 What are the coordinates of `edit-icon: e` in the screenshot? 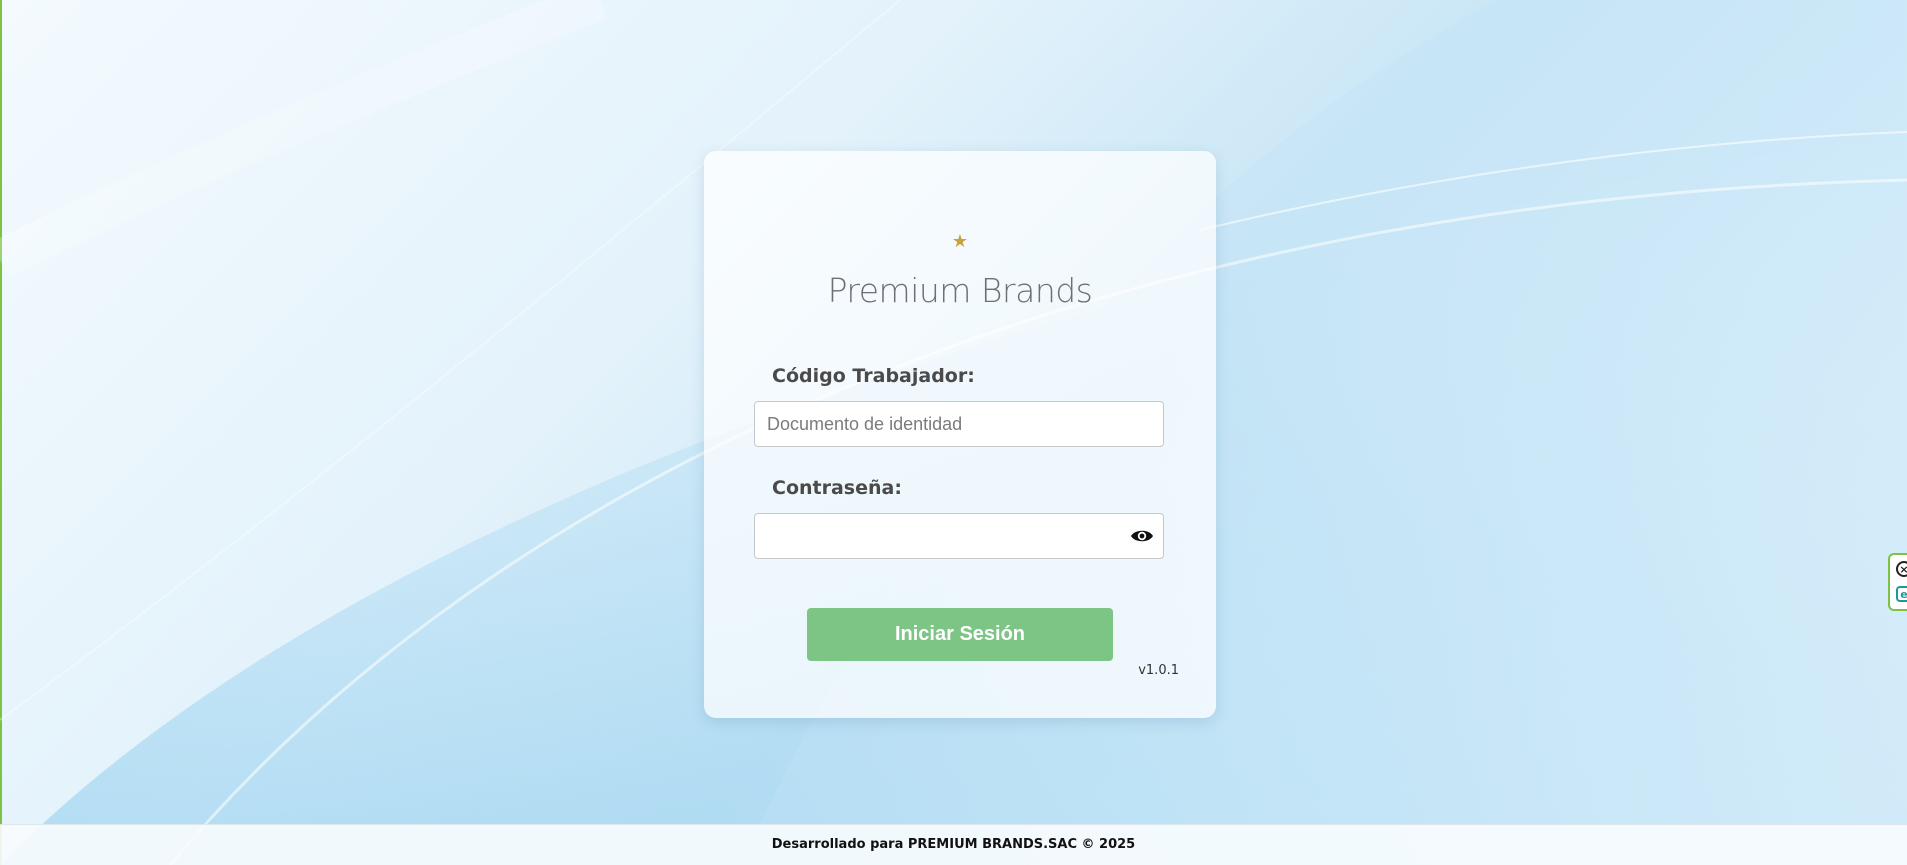 It's located at (1901, 594).